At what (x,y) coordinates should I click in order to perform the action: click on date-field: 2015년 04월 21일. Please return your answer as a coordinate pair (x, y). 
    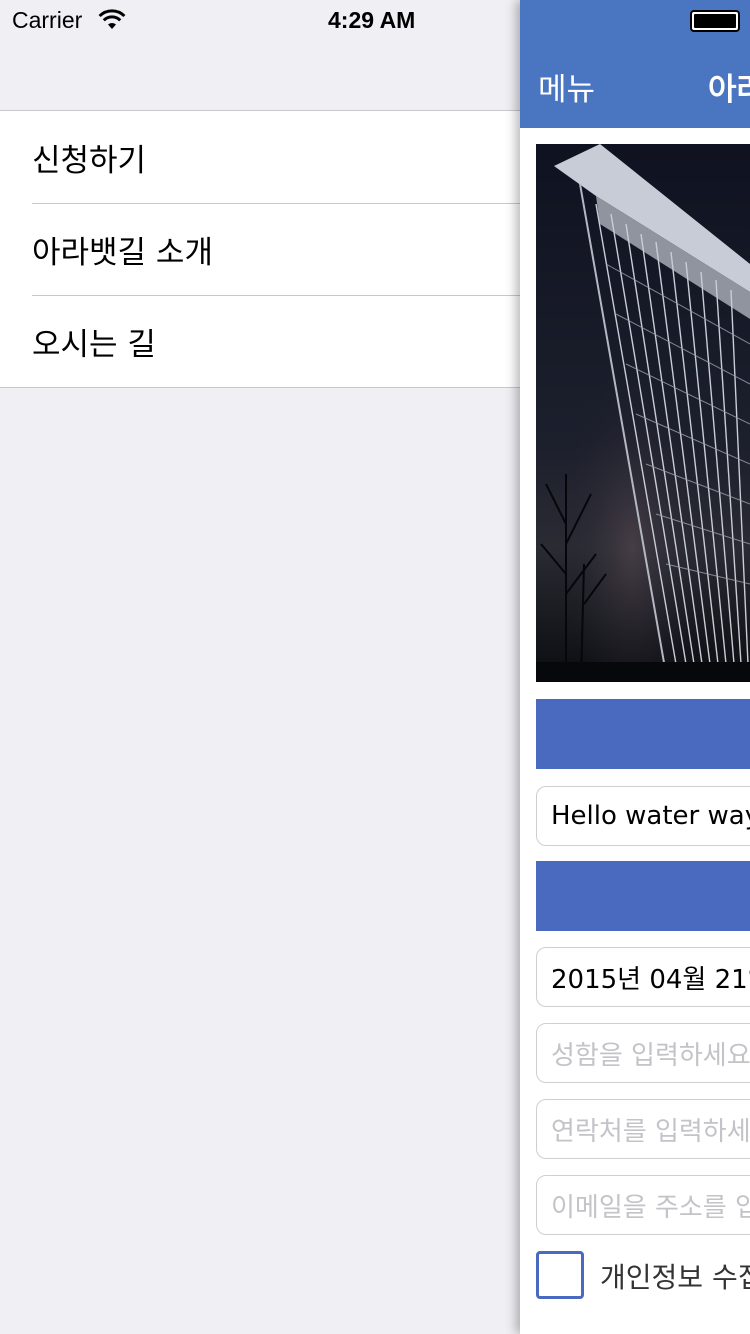
    Looking at the image, I should click on (643, 977).